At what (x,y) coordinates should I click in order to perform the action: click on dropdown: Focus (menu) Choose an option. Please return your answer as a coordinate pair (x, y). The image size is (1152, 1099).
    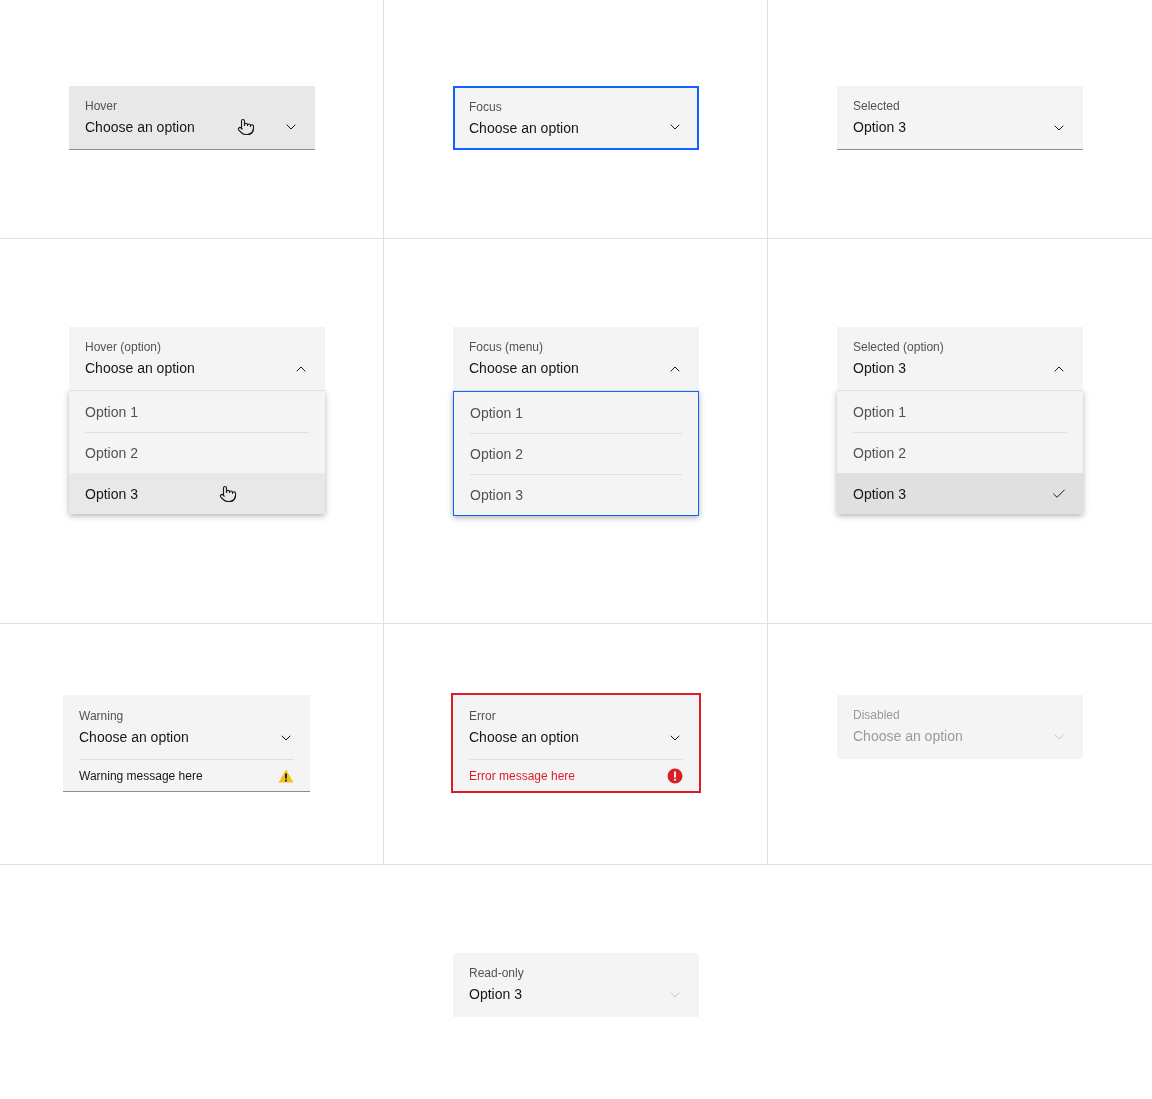
    Looking at the image, I should click on (576, 359).